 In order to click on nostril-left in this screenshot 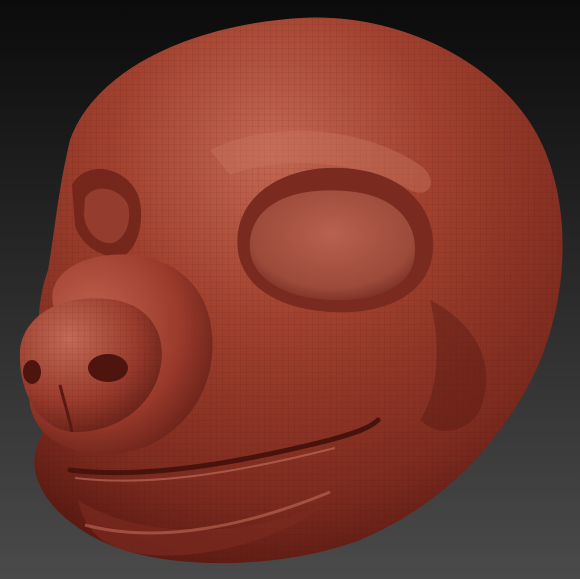, I will do `click(32, 372)`.